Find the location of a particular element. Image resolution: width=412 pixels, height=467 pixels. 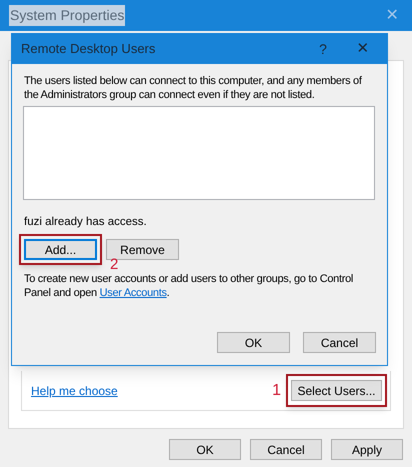

window-title: System Properties is located at coordinates (67, 15).